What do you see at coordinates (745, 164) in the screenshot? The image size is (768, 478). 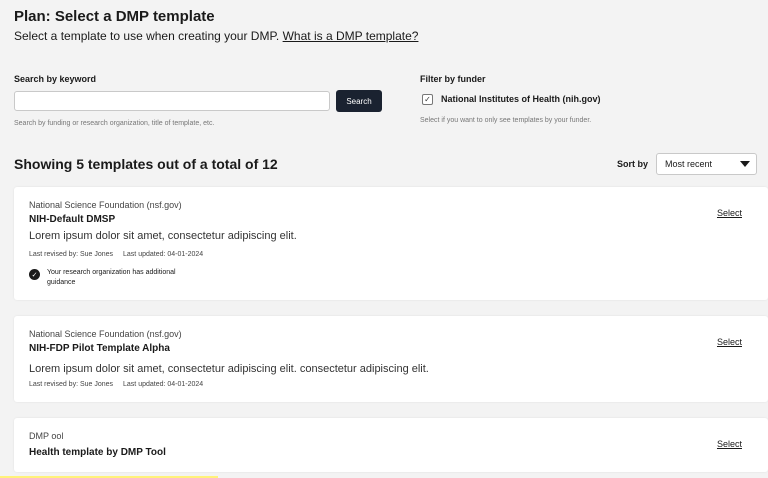 I see `caret-down-icon` at bounding box center [745, 164].